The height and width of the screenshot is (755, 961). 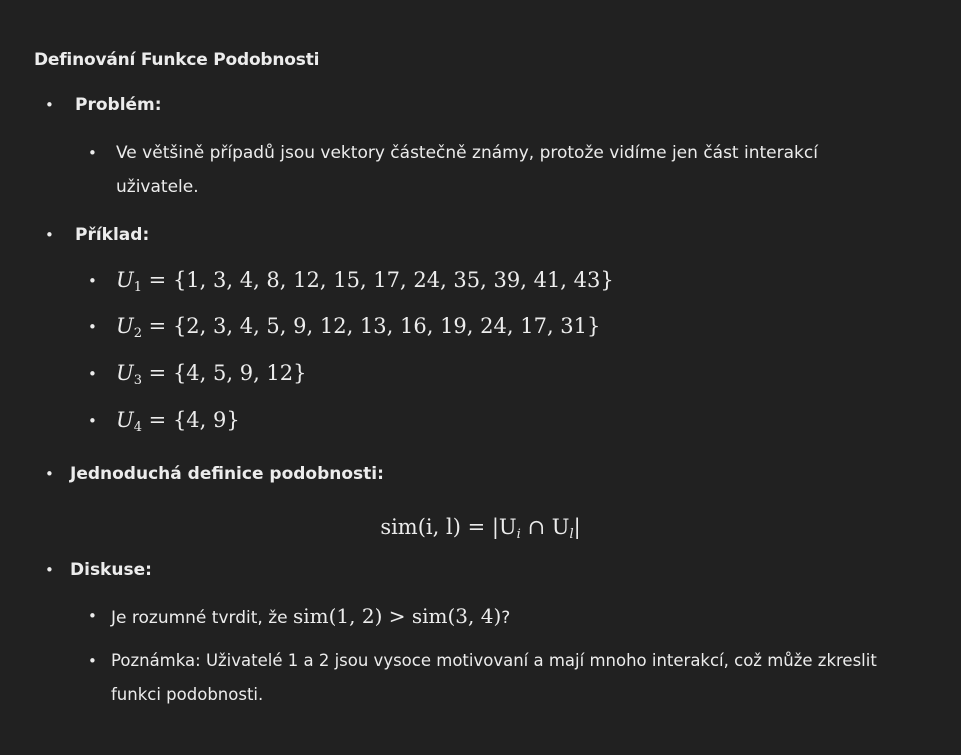 What do you see at coordinates (177, 60) in the screenshot?
I see `section-heading: Definování Funkce Podobnosti` at bounding box center [177, 60].